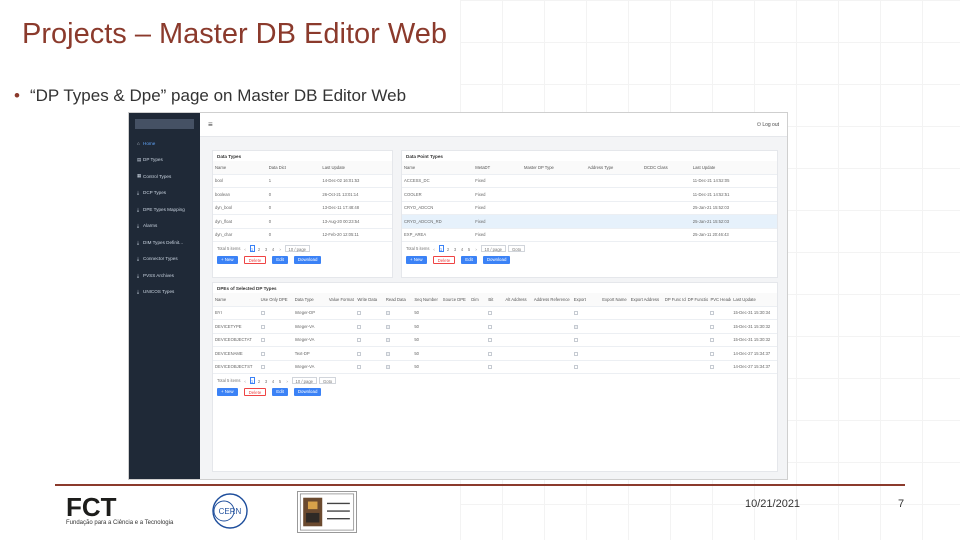 This screenshot has width=960, height=540. Describe the element at coordinates (164, 160) in the screenshot. I see `sidebar-item-dp-types: ▤ DP Types` at that location.